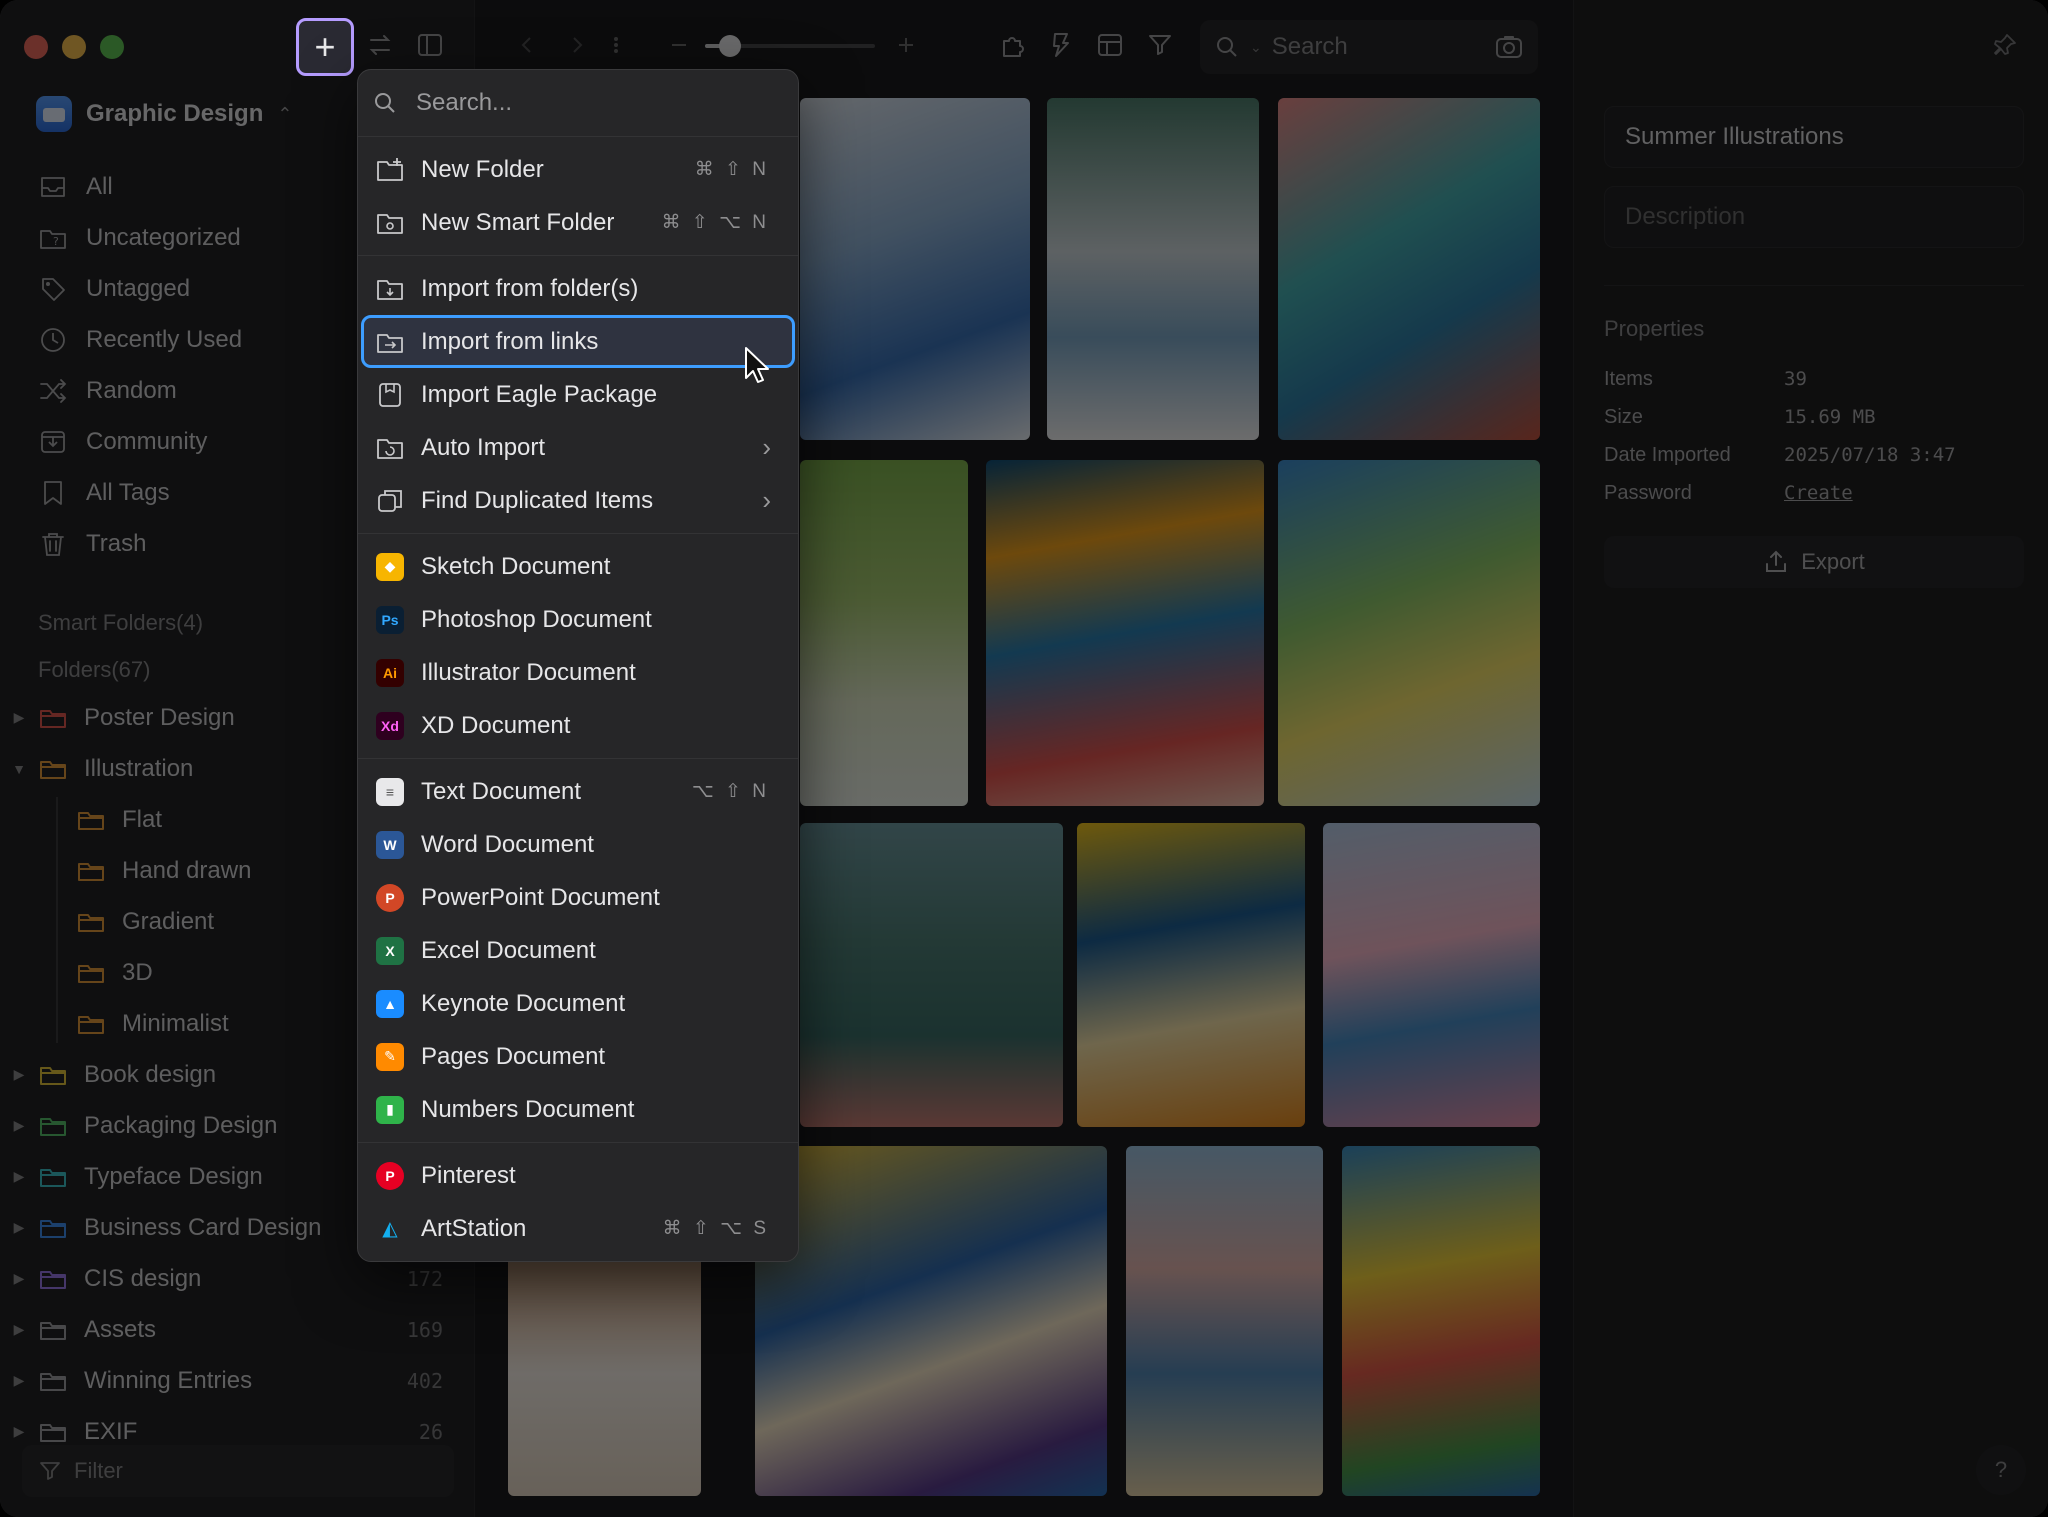 This screenshot has height=1517, width=2048. I want to click on menu-item-label: Illustrator Document, so click(528, 672).